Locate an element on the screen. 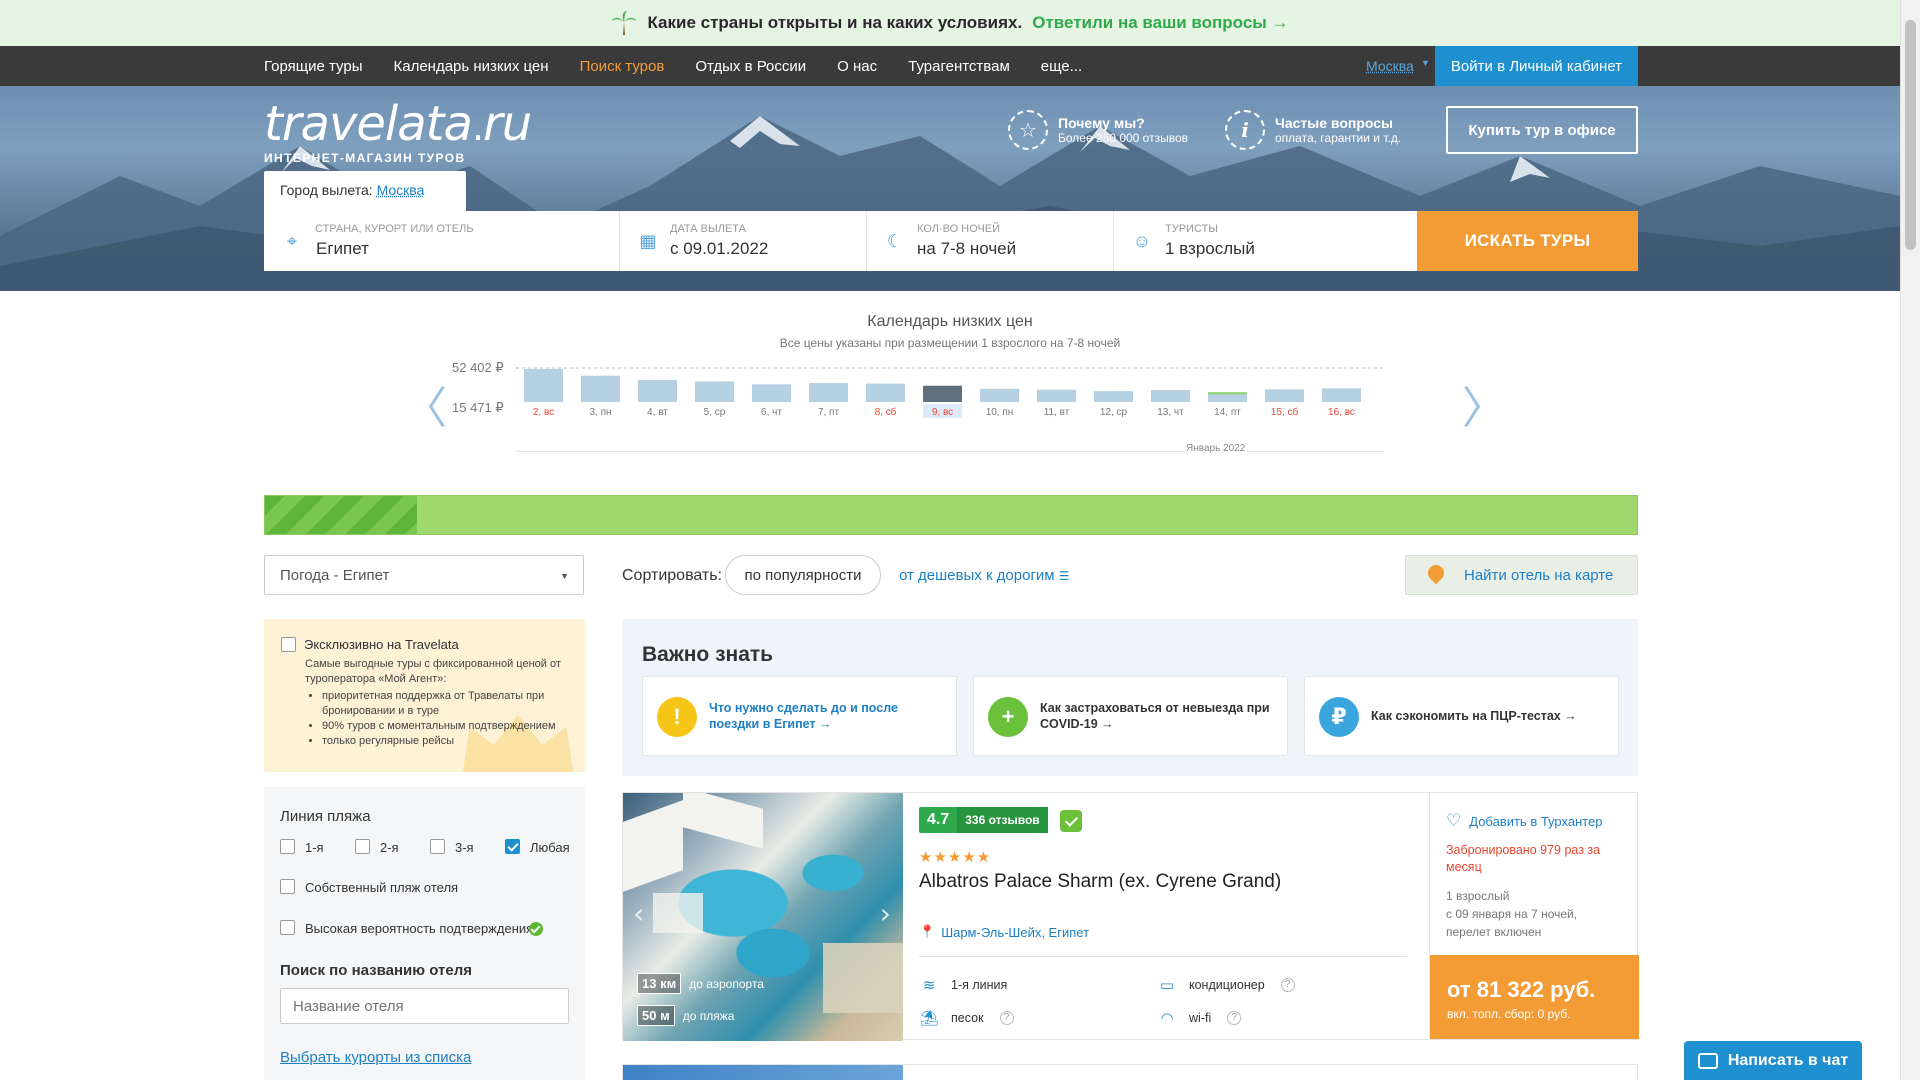 The height and width of the screenshot is (1080, 1920). plus-icon: + is located at coordinates (1008, 717).